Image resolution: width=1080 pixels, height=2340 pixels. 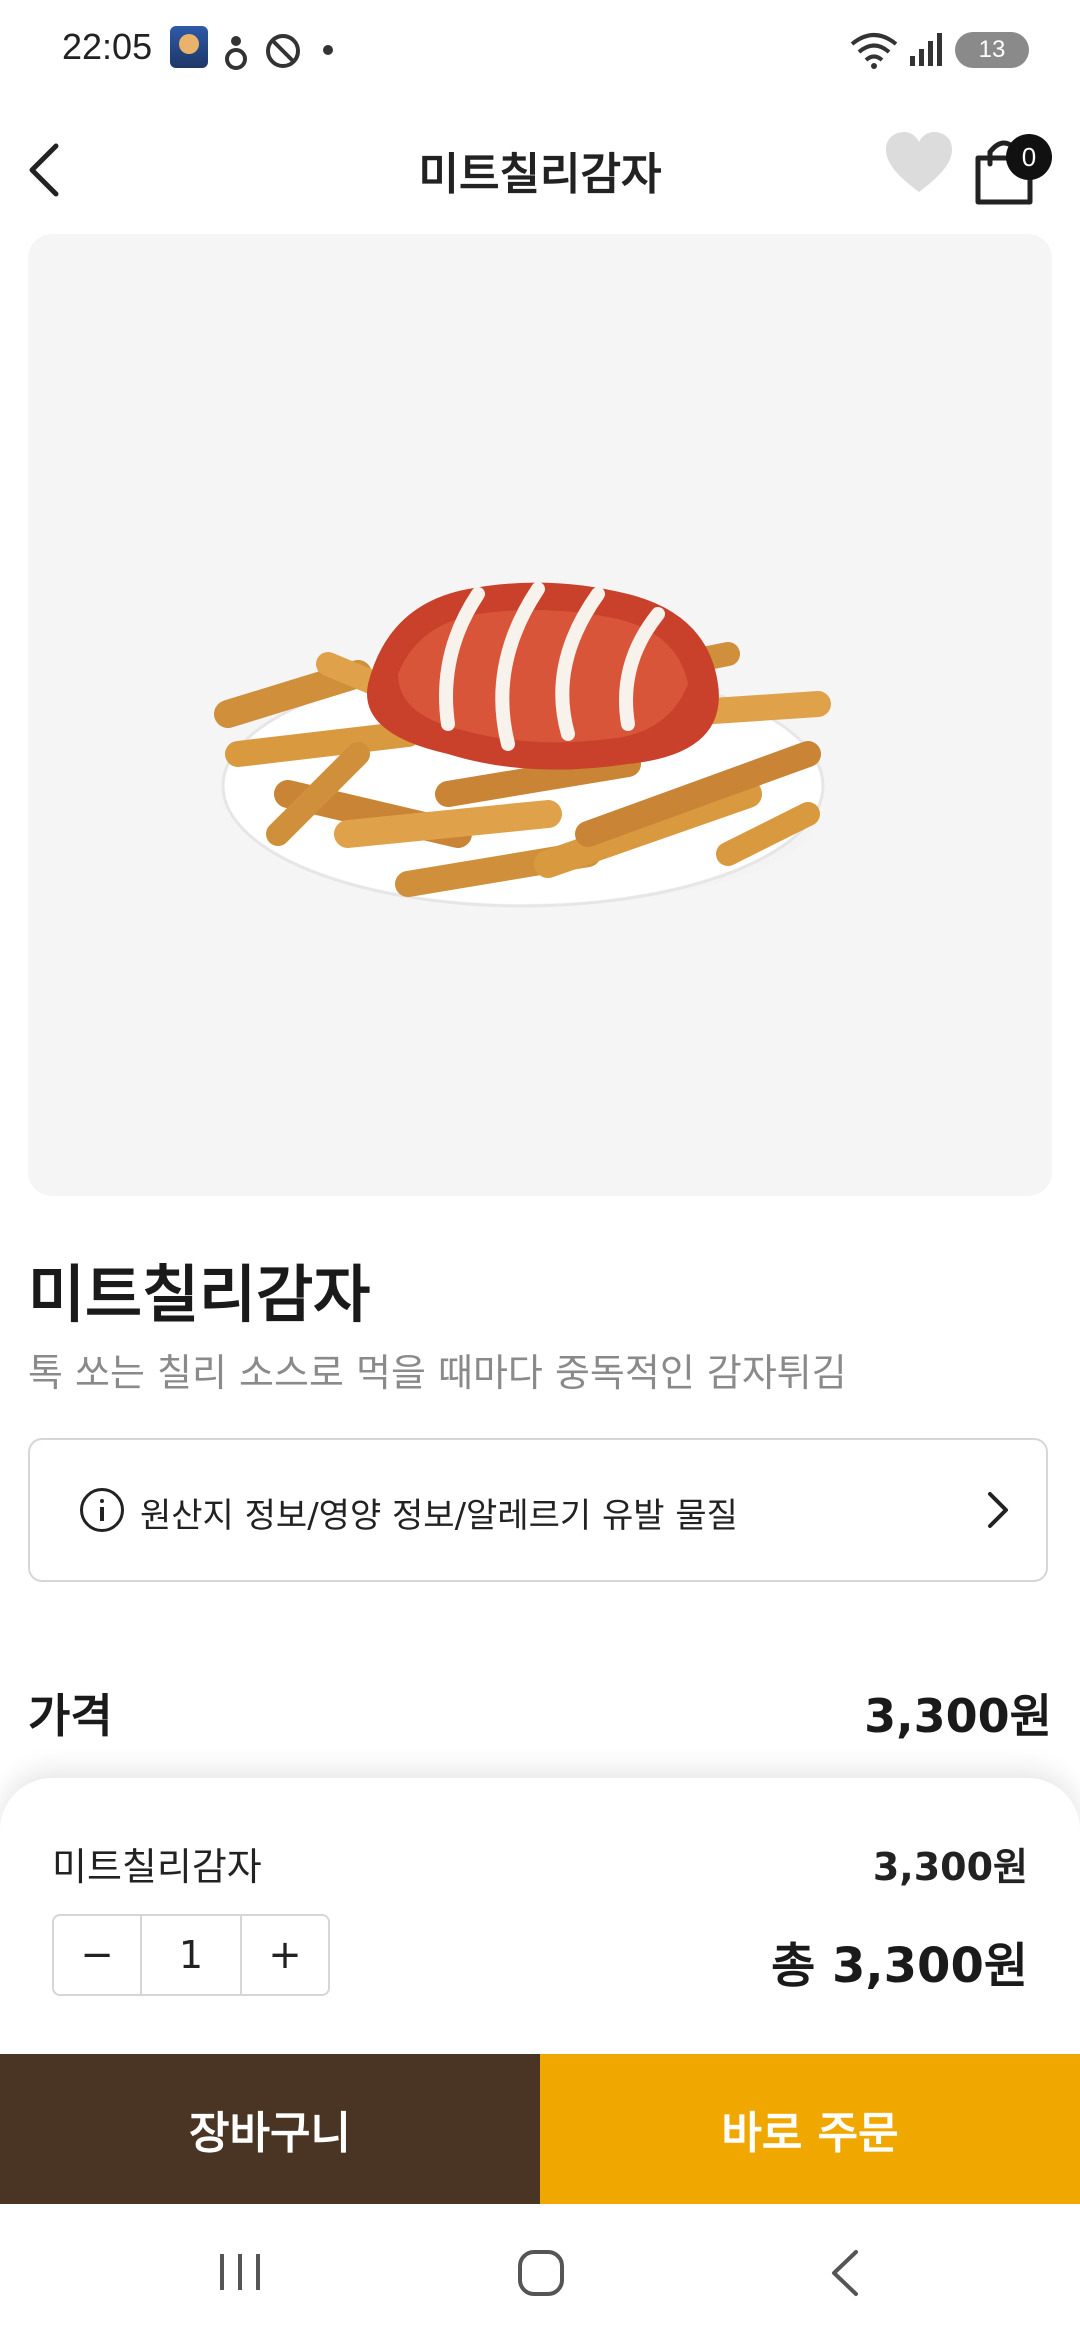 What do you see at coordinates (97, 1955) in the screenshot?
I see `decrease-quantity-button: −` at bounding box center [97, 1955].